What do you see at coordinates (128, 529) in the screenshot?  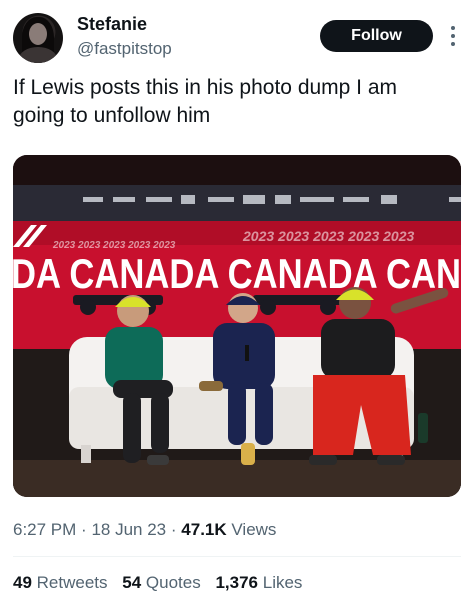 I see `tweet-date: 18 Jun 23` at bounding box center [128, 529].